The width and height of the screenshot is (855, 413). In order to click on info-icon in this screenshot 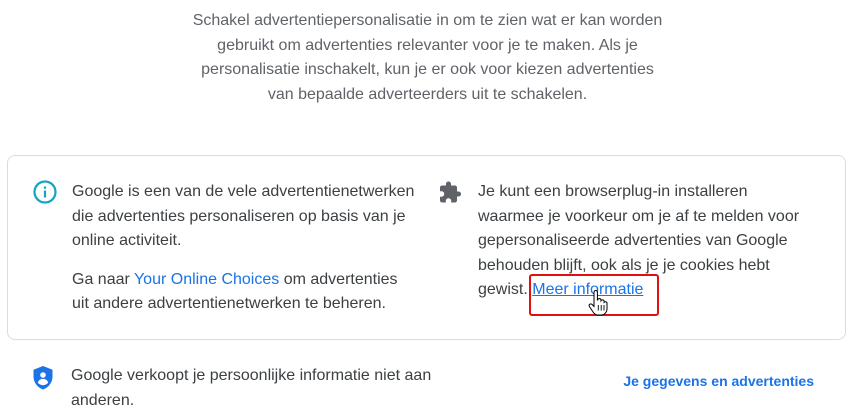, I will do `click(45, 193)`.